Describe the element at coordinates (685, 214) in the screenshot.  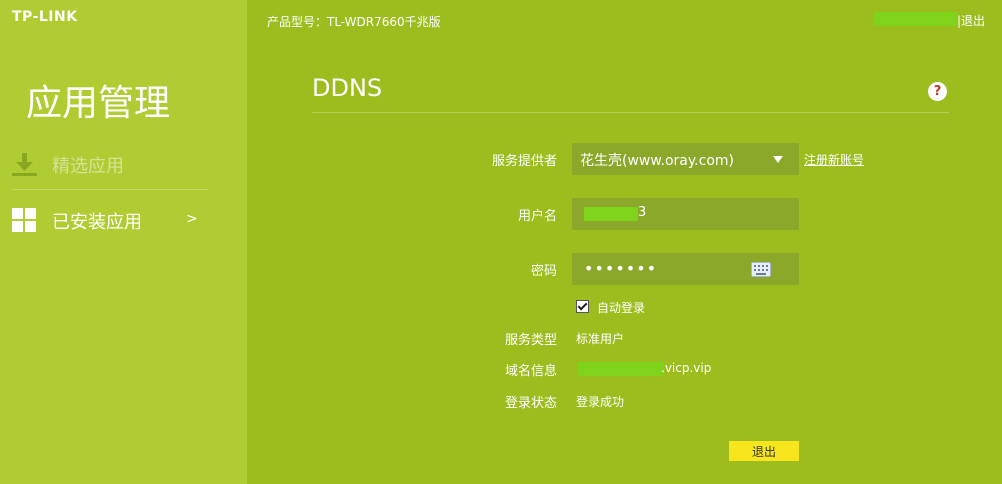
I see `username-input: 3` at that location.